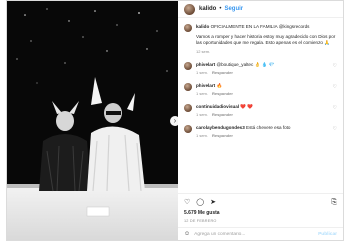 This screenshot has width=350, height=241. What do you see at coordinates (202, 26) in the screenshot?
I see `caption-username: kalido` at bounding box center [202, 26].